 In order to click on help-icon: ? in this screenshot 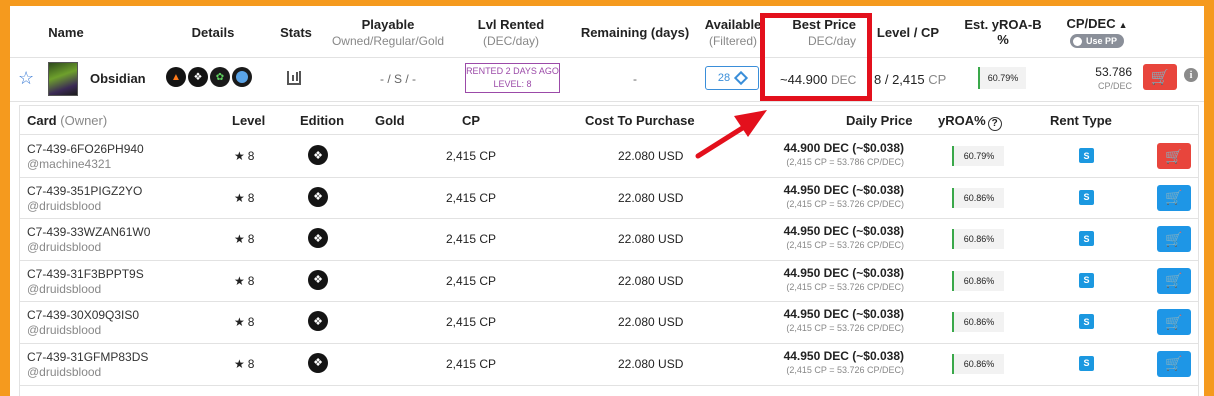, I will do `click(994, 123)`.